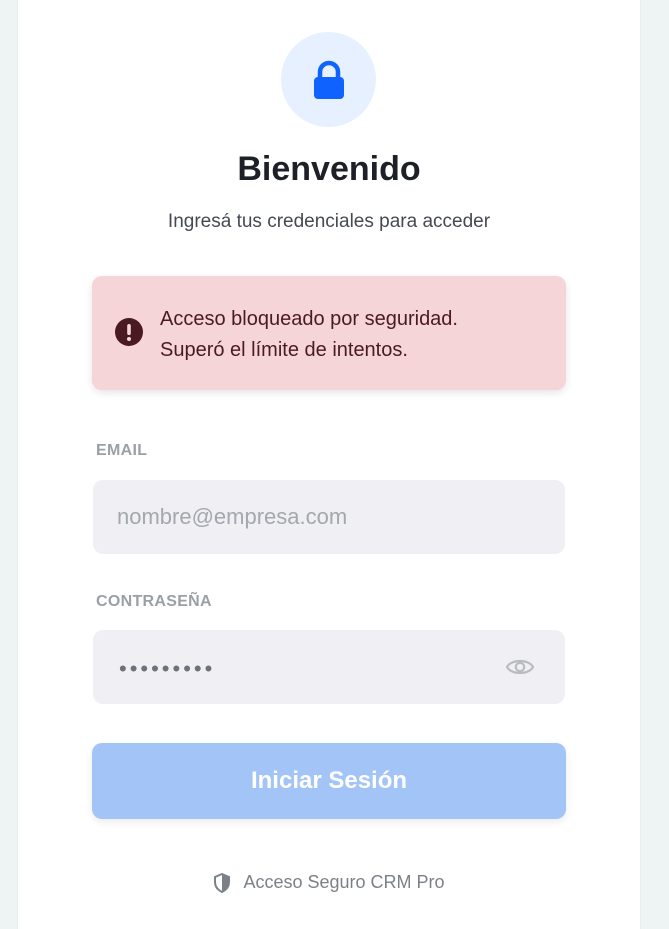 The height and width of the screenshot is (929, 669). Describe the element at coordinates (344, 882) in the screenshot. I see `footer-text: Acceso Seguro CRM Pro` at that location.